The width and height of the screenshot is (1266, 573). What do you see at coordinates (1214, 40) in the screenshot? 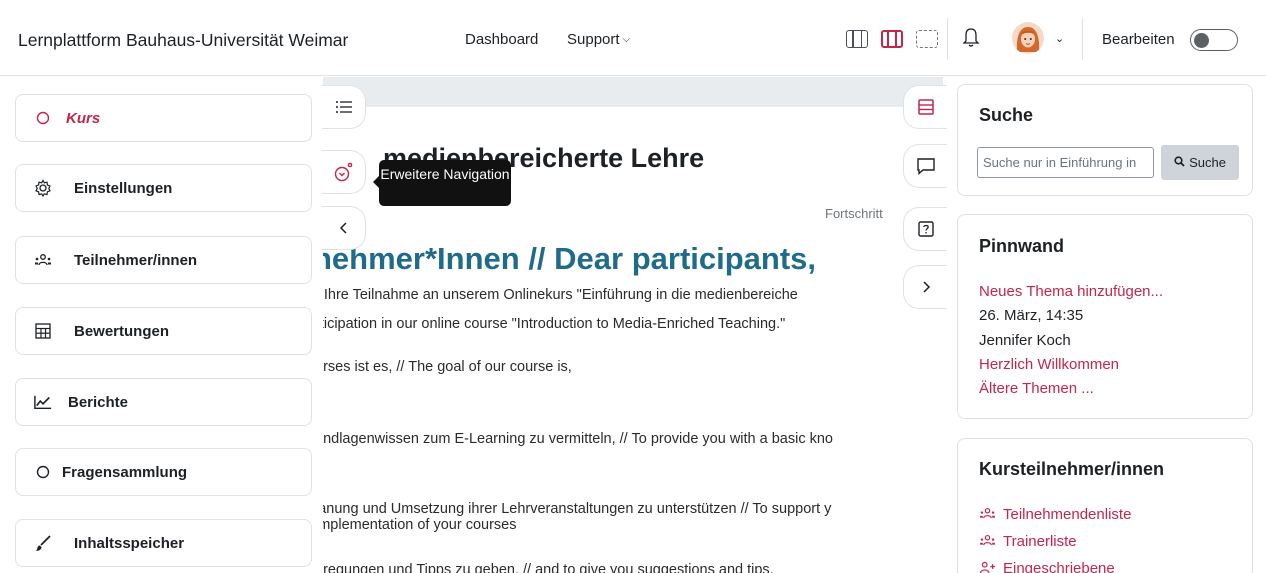
I see `edit-mode-toggle` at bounding box center [1214, 40].